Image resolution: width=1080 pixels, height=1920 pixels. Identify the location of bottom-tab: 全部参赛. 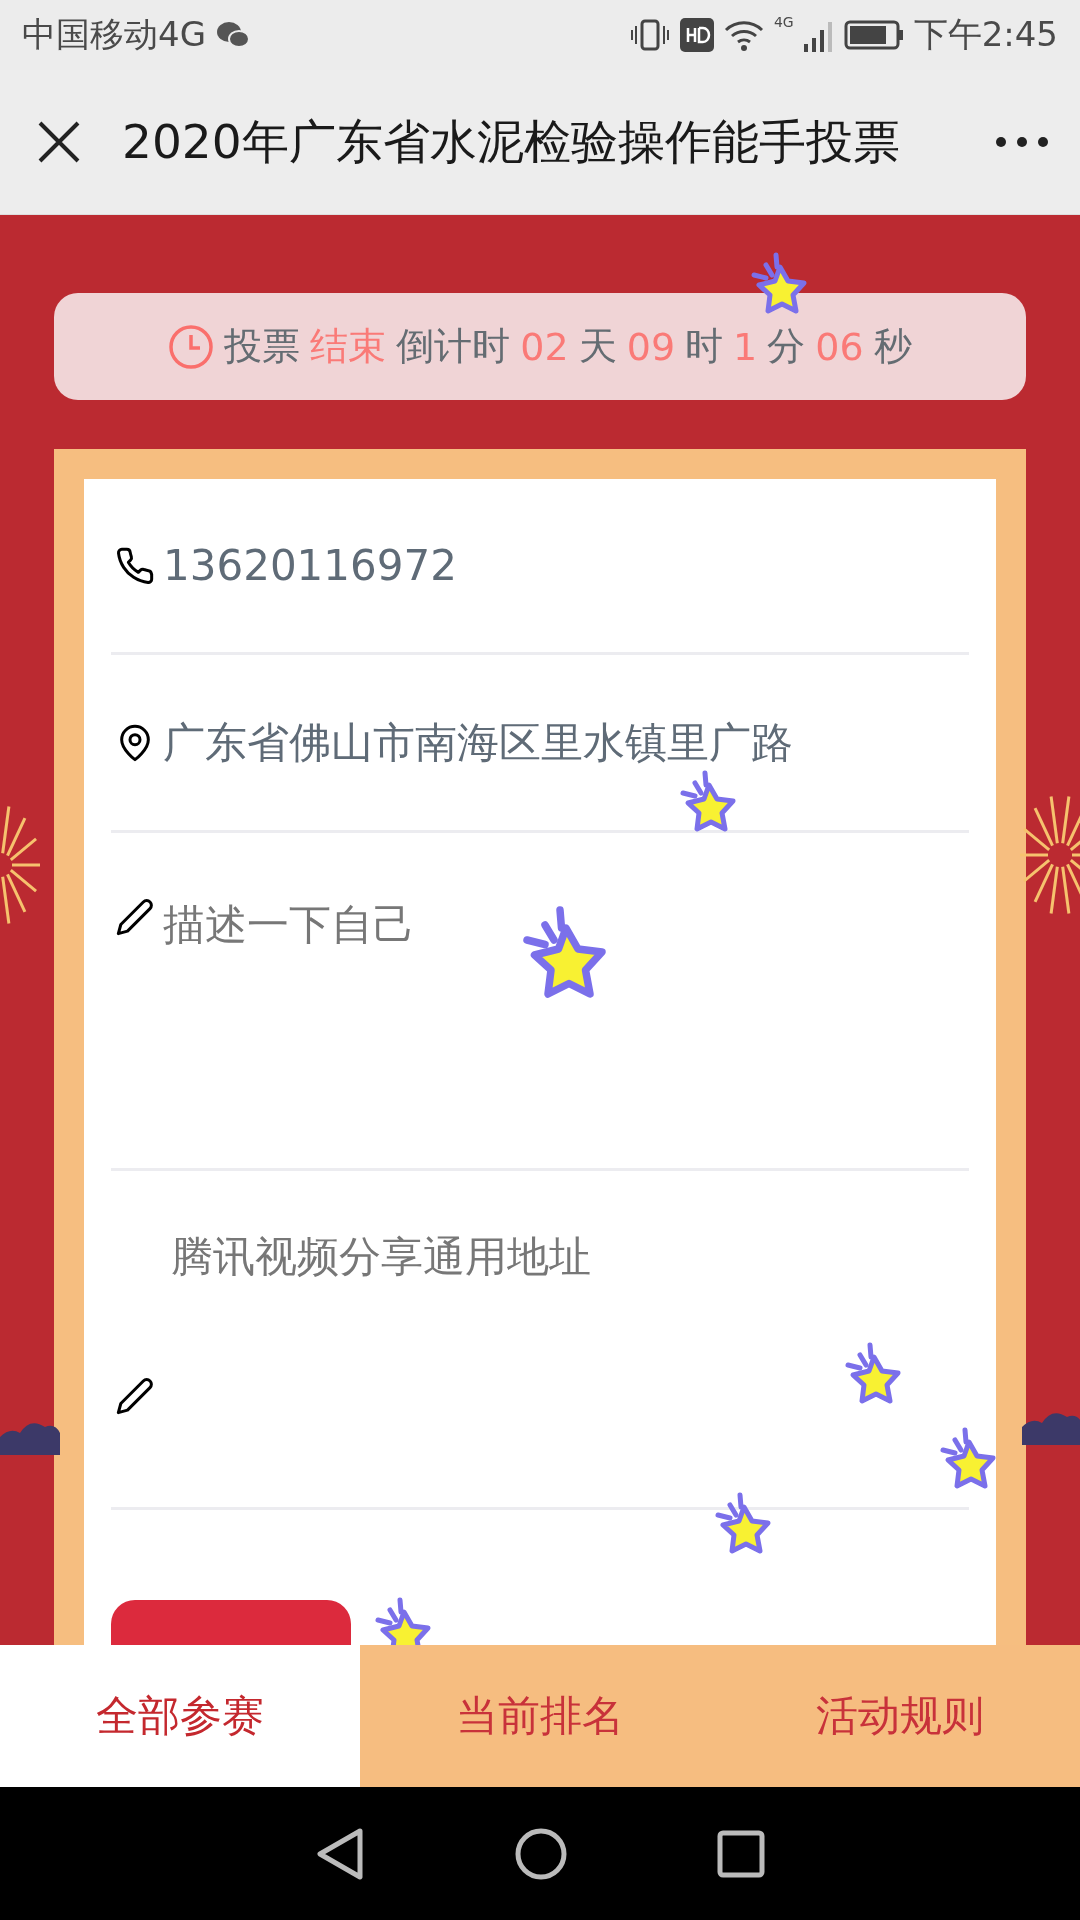
(180, 1716).